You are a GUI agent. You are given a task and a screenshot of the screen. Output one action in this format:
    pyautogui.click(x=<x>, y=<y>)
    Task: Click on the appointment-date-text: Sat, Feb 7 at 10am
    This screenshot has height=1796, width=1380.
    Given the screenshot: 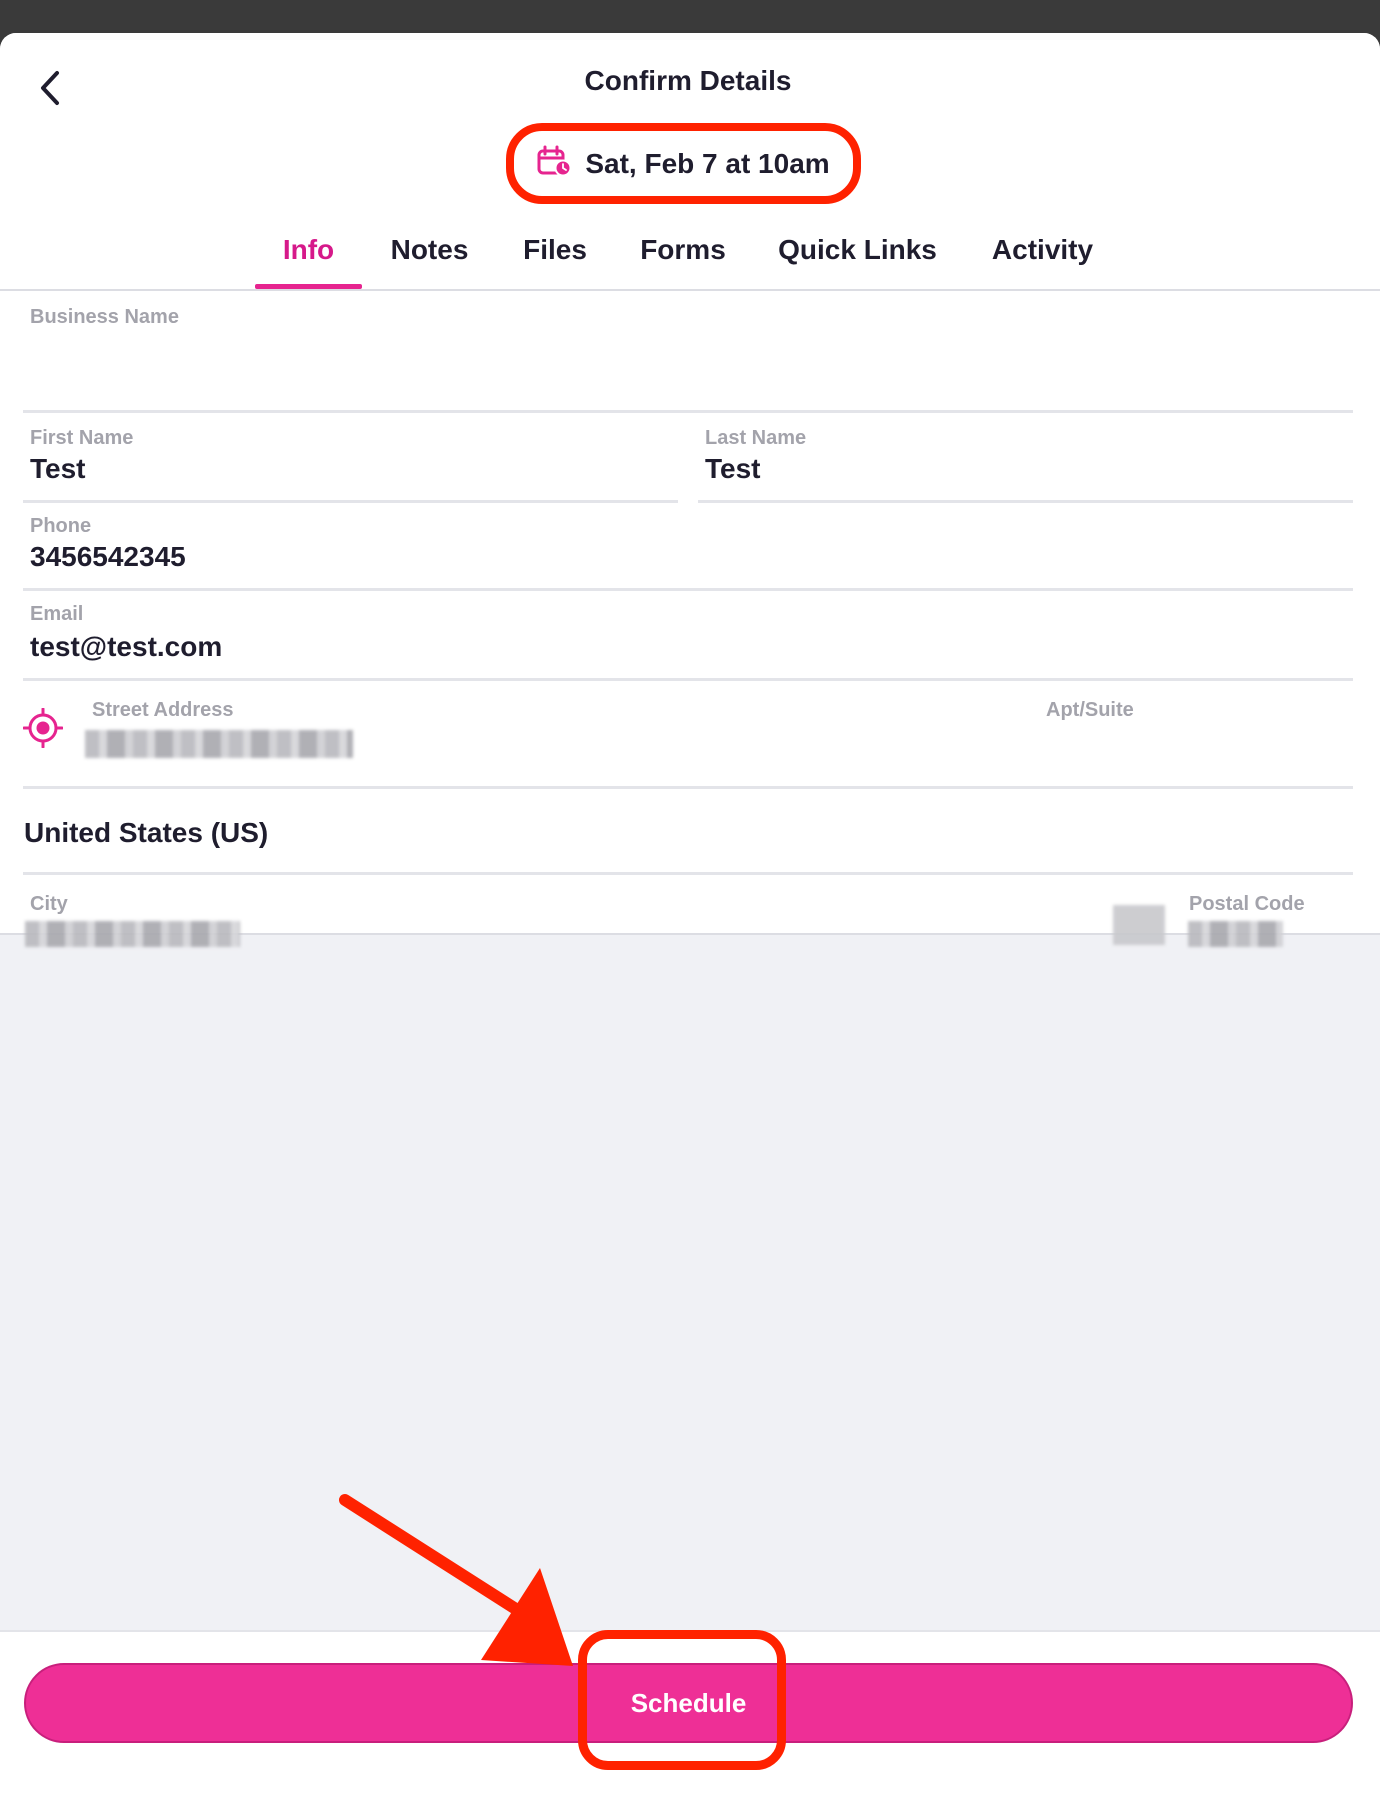 What is the action you would take?
    pyautogui.click(x=707, y=163)
    